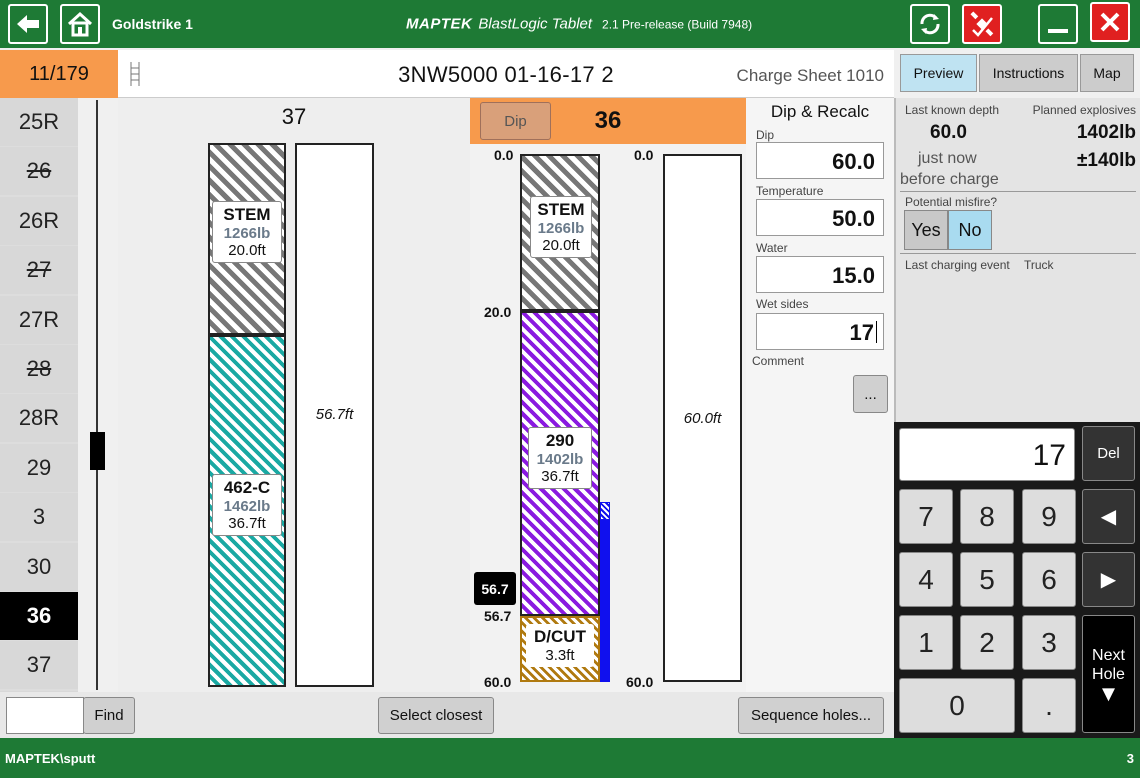  What do you see at coordinates (782, 304) in the screenshot?
I see `wet-sides-label: Wet sides` at bounding box center [782, 304].